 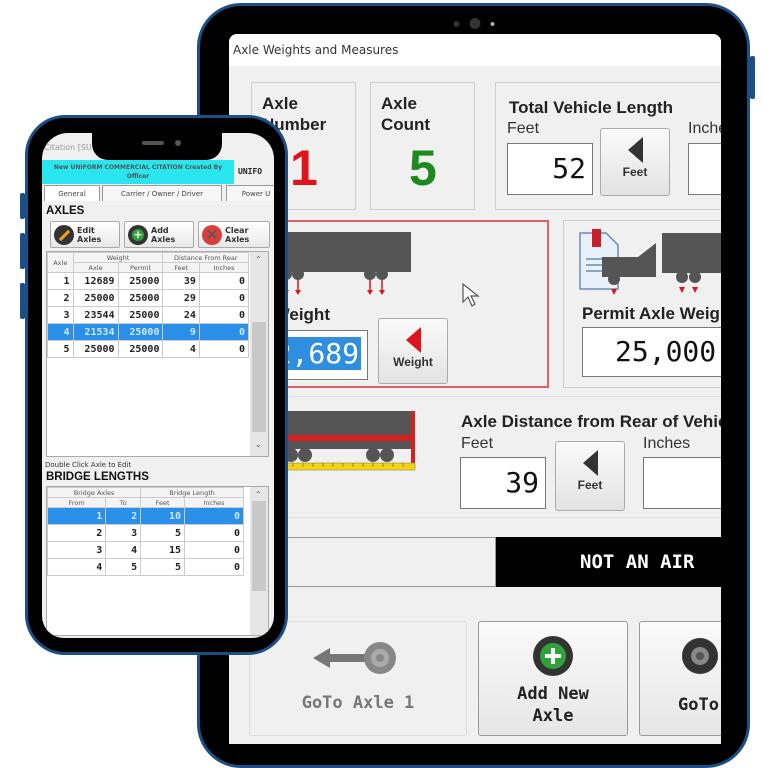 What do you see at coordinates (72, 193) in the screenshot?
I see `tab-general: General` at bounding box center [72, 193].